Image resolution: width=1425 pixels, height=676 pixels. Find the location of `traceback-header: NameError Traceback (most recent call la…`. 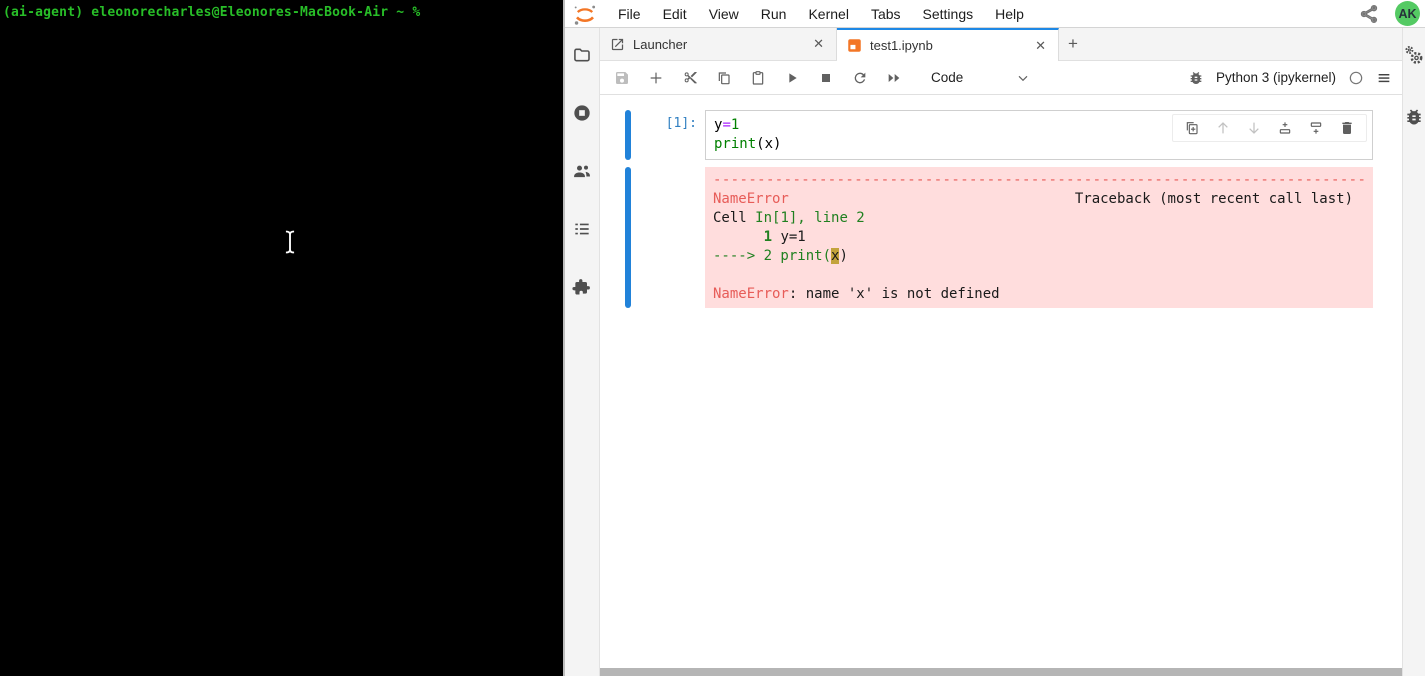

traceback-header: NameError Traceback (most recent call la… is located at coordinates (1039, 199).